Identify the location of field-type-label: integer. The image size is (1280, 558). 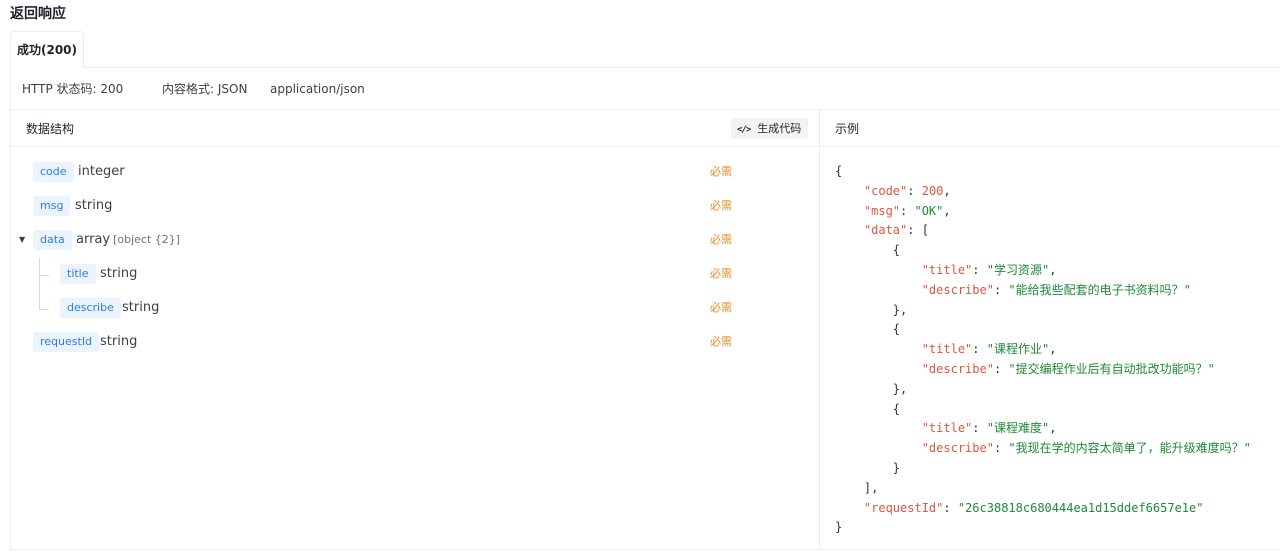
(101, 171).